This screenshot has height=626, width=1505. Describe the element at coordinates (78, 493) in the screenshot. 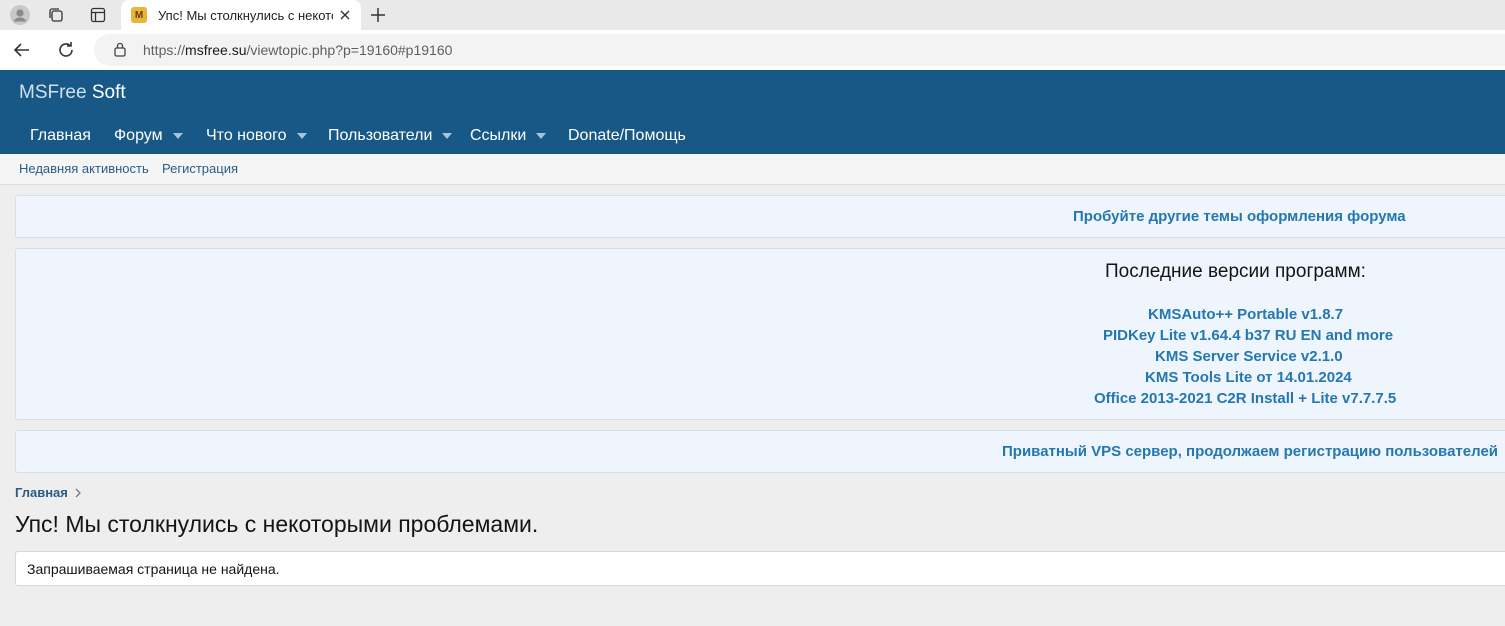

I see `chevron-right-icon` at that location.